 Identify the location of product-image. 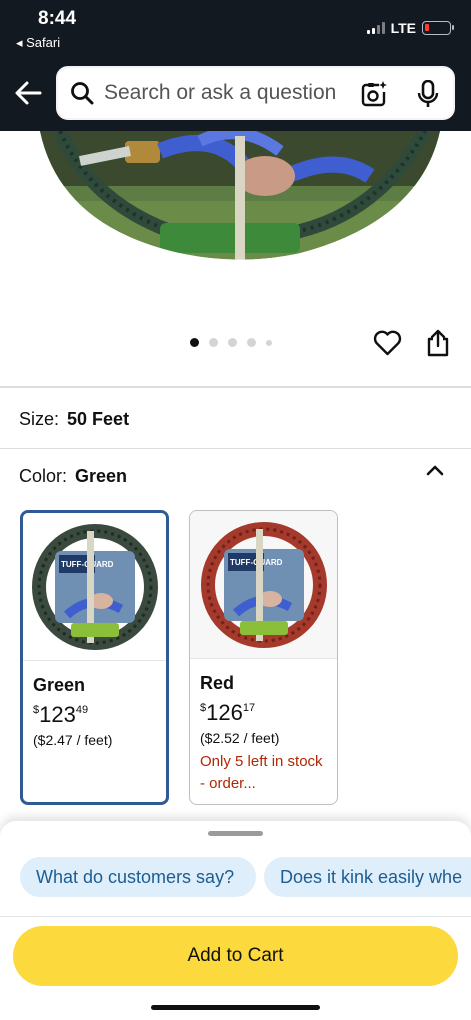
(235, 196).